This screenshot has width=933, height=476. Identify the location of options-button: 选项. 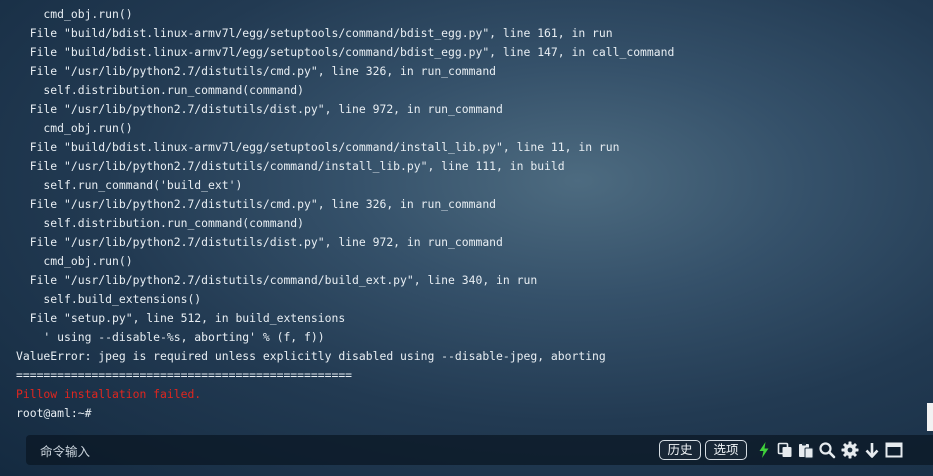
(726, 450).